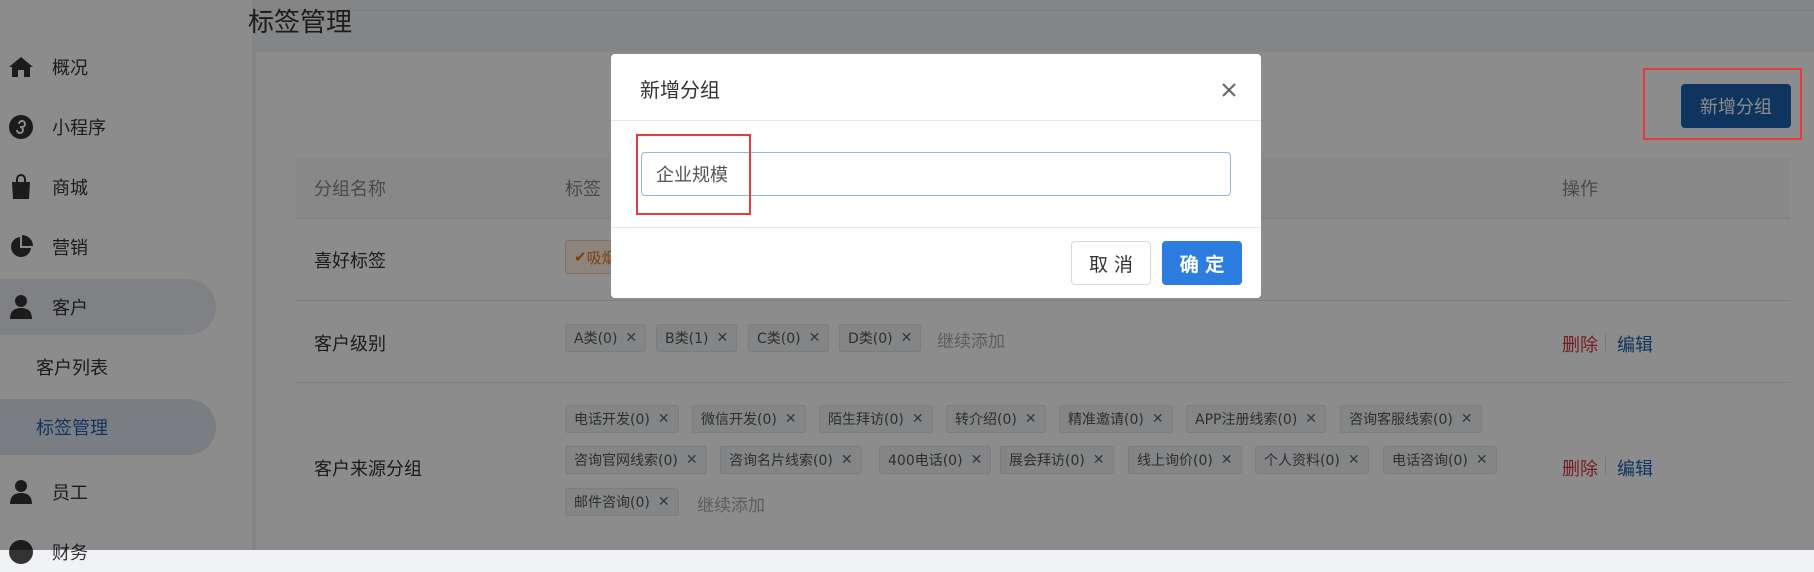 Image resolution: width=1814 pixels, height=572 pixels. What do you see at coordinates (1202, 263) in the screenshot?
I see `confirm-button: 确 定` at bounding box center [1202, 263].